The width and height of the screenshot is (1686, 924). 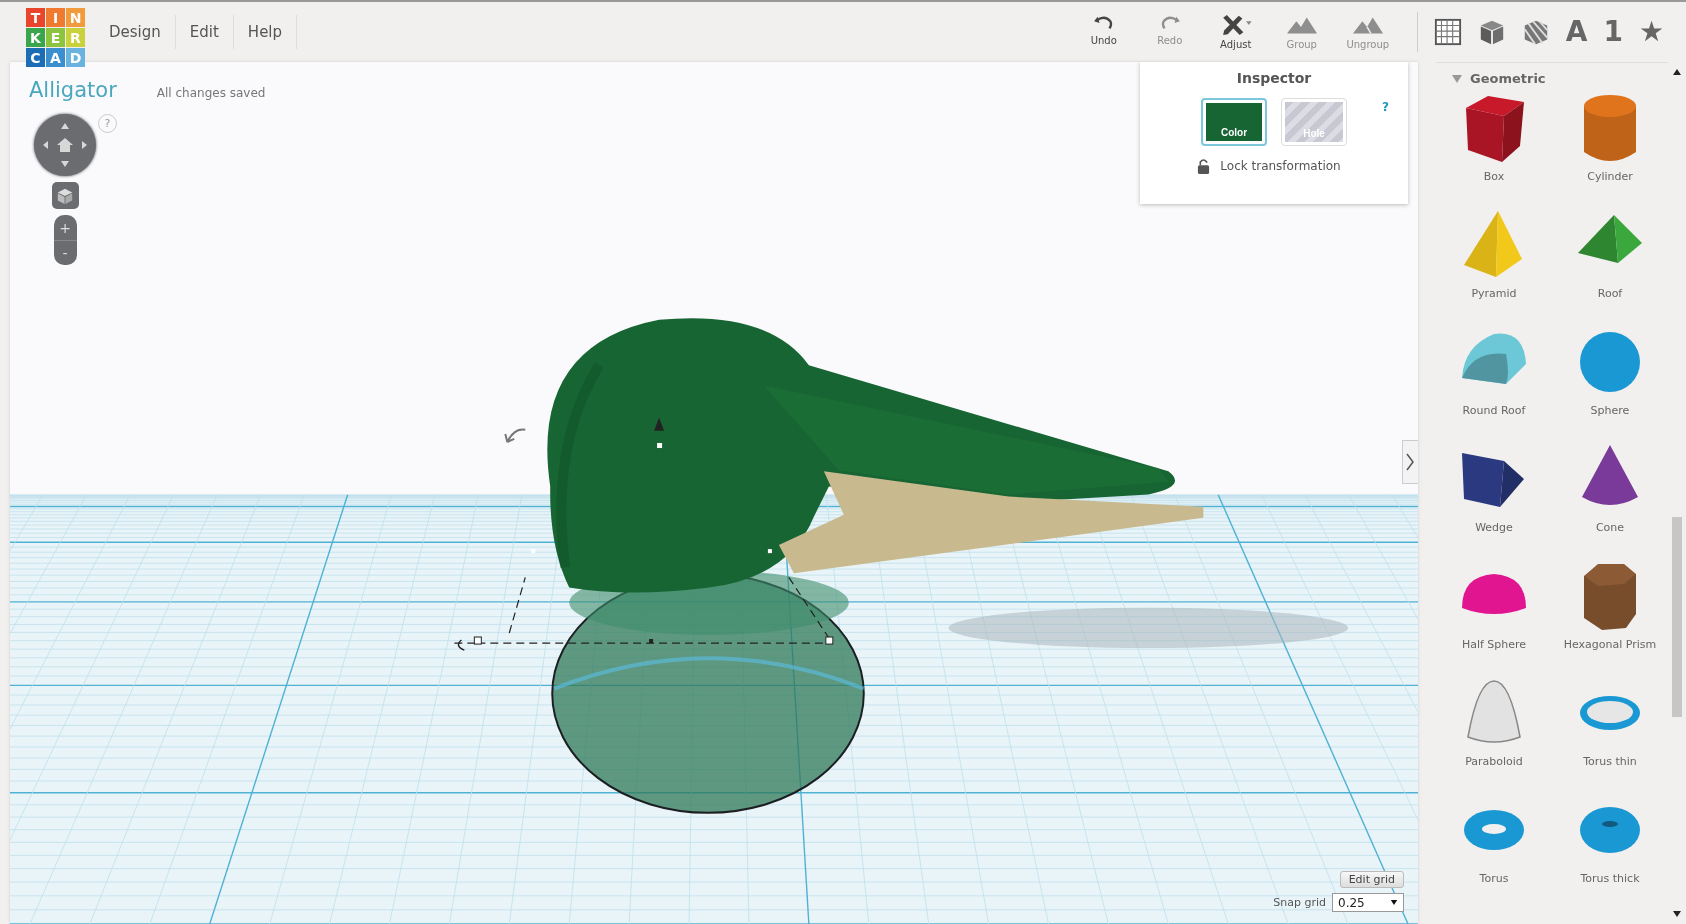 What do you see at coordinates (65, 227) in the screenshot?
I see `zoom-in-button: +` at bounding box center [65, 227].